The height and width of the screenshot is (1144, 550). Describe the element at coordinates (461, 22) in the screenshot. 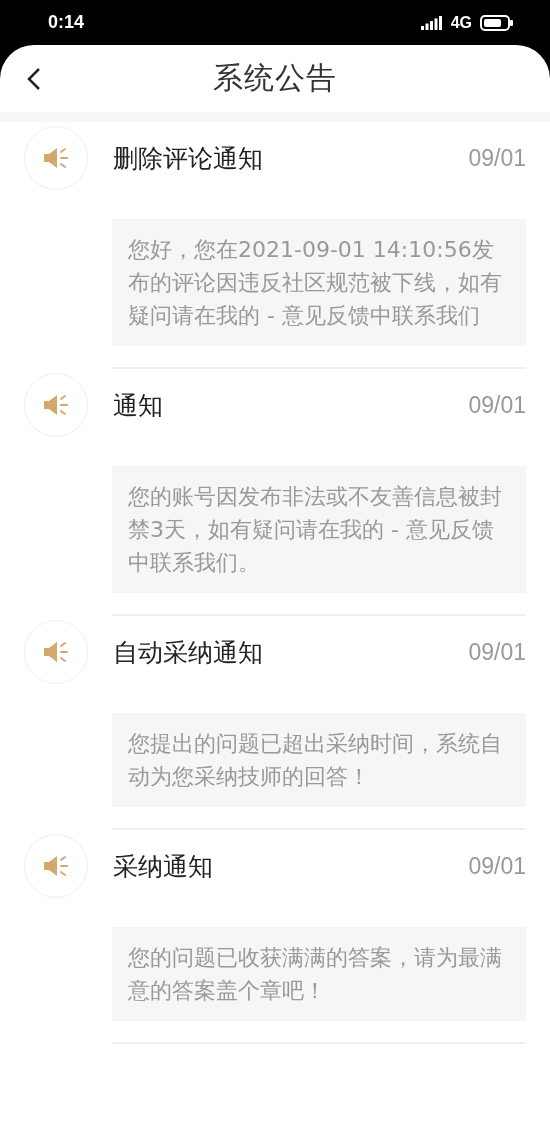

I see `network-label: 4G` at that location.